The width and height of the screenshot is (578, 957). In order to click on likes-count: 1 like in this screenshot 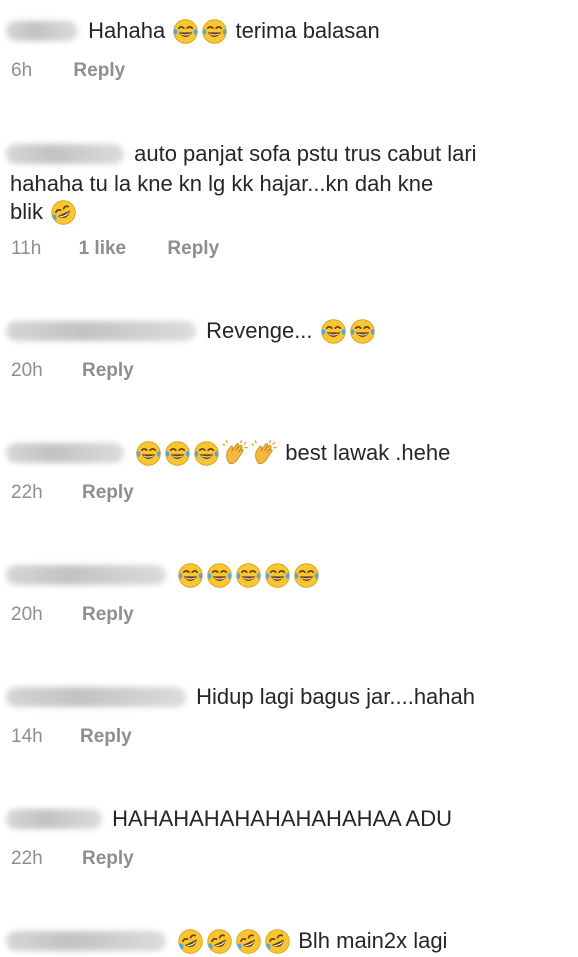, I will do `click(103, 249)`.